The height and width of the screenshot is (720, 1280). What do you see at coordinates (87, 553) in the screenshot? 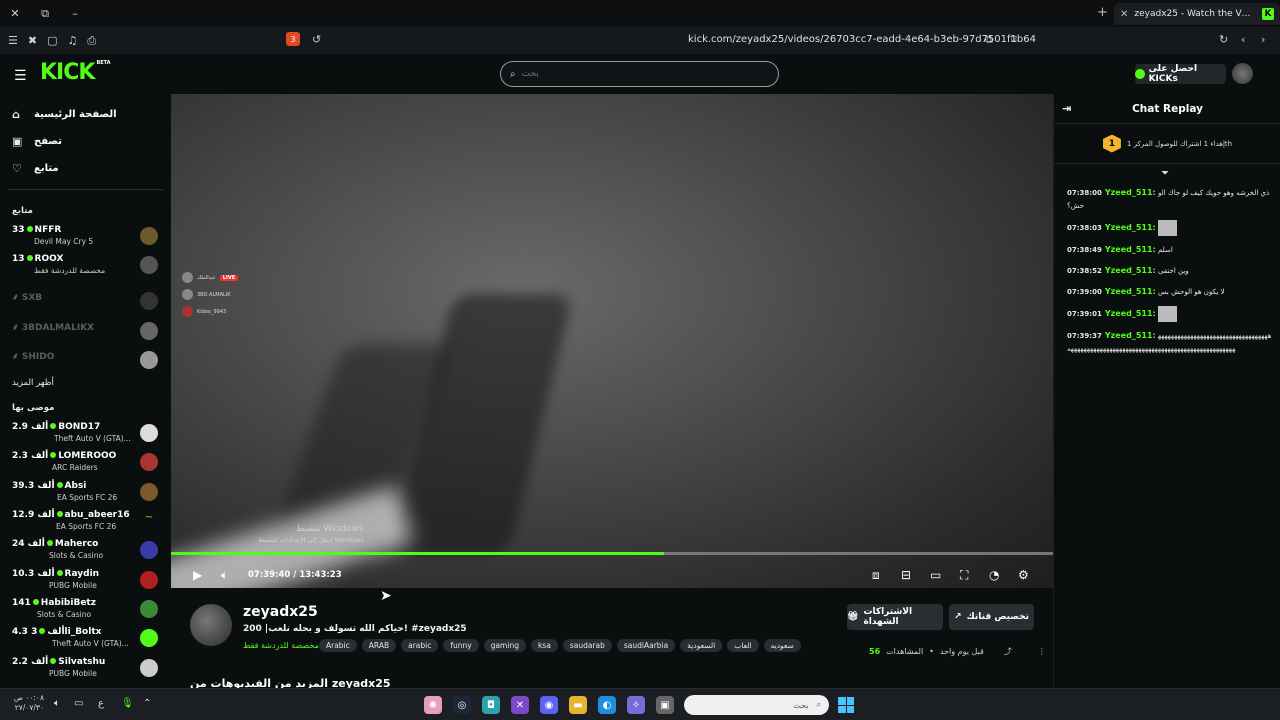
I see `channel-row: 24 ألف Maherco Slots & Casino` at bounding box center [87, 553].